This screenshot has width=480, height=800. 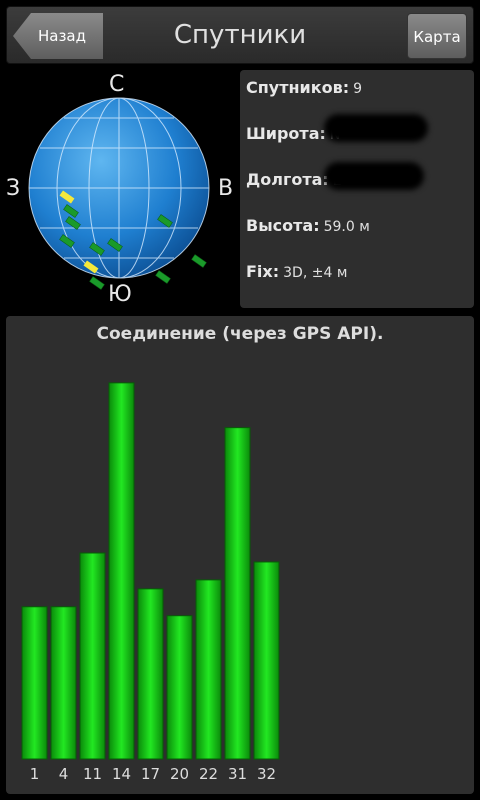 What do you see at coordinates (315, 273) in the screenshot?
I see `fix-value: 3D, ±4 м` at bounding box center [315, 273].